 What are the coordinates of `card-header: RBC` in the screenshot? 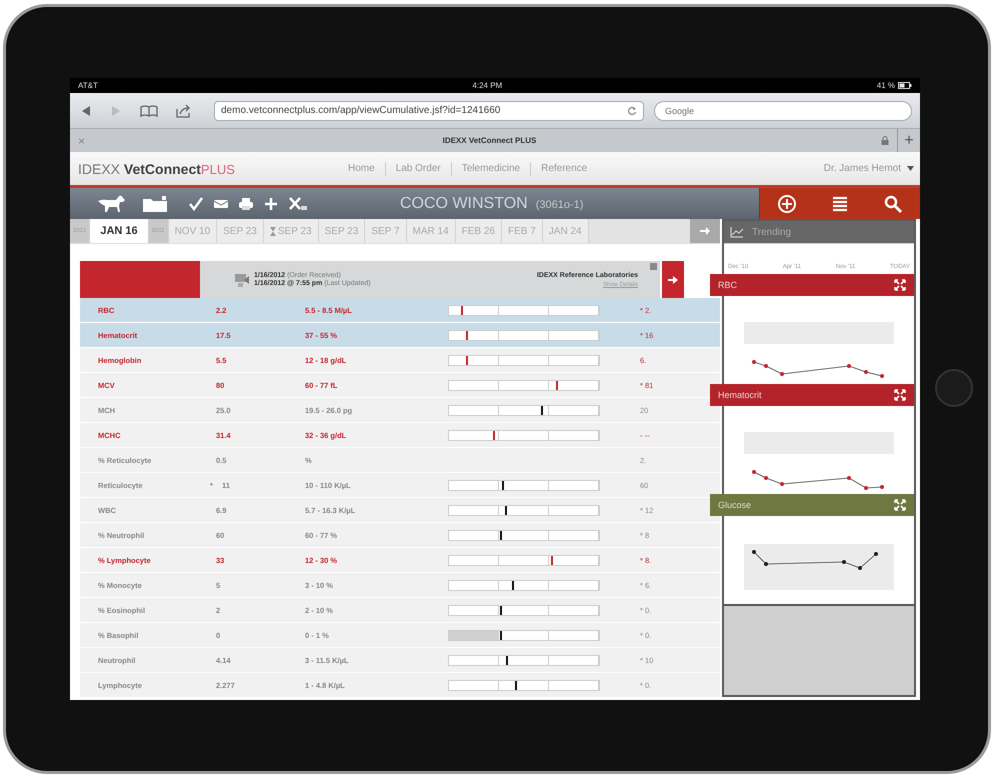 It's located at (812, 285).